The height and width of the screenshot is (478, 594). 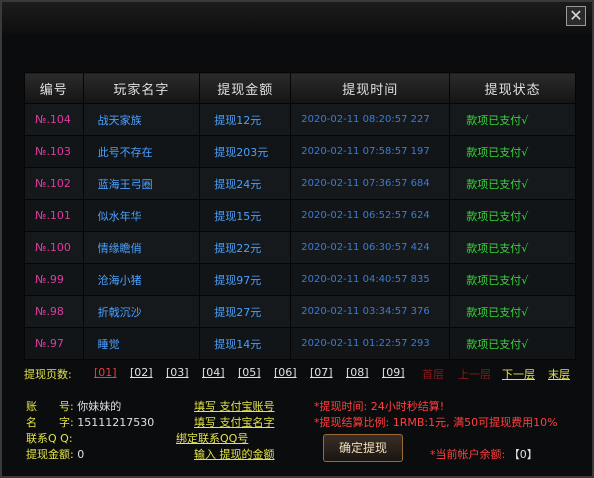 I want to click on input-amount-link: 输入 提现的金额, so click(x=234, y=454).